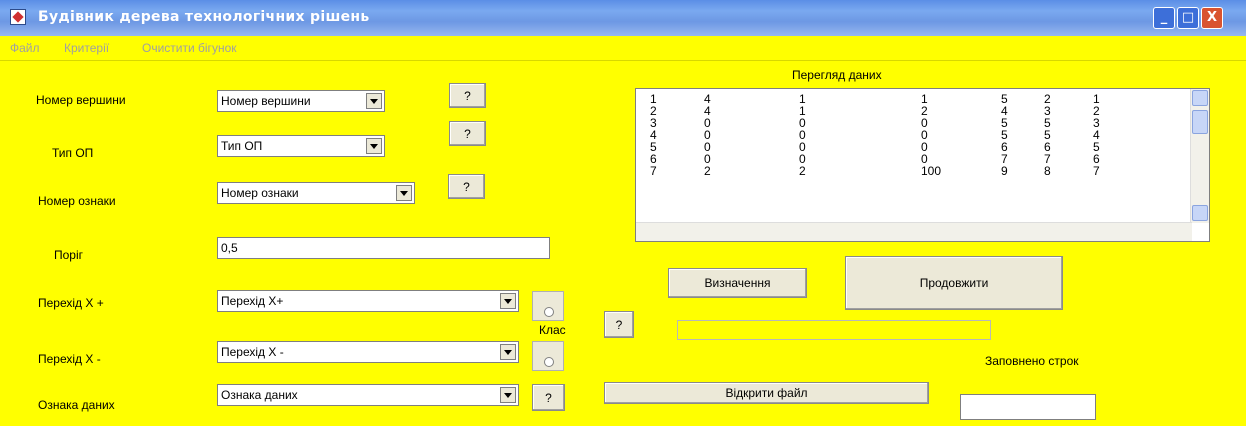 The height and width of the screenshot is (426, 1246). Describe the element at coordinates (71, 303) in the screenshot. I see `xplus-label: Перехід Х +` at that location.